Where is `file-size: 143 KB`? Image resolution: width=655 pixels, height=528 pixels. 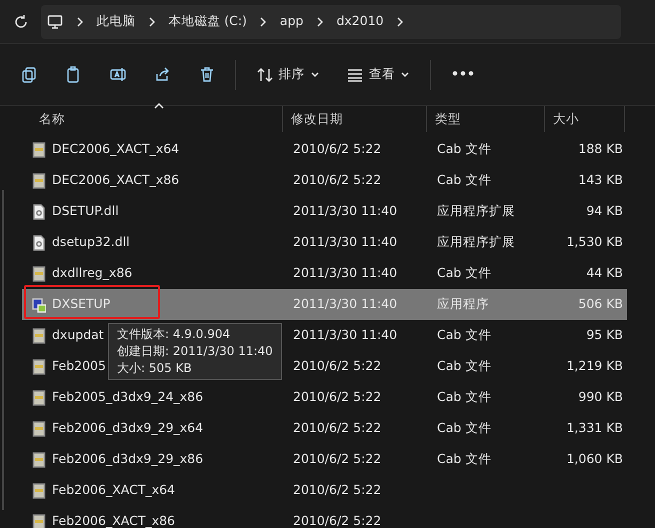
file-size: 143 KB is located at coordinates (600, 180).